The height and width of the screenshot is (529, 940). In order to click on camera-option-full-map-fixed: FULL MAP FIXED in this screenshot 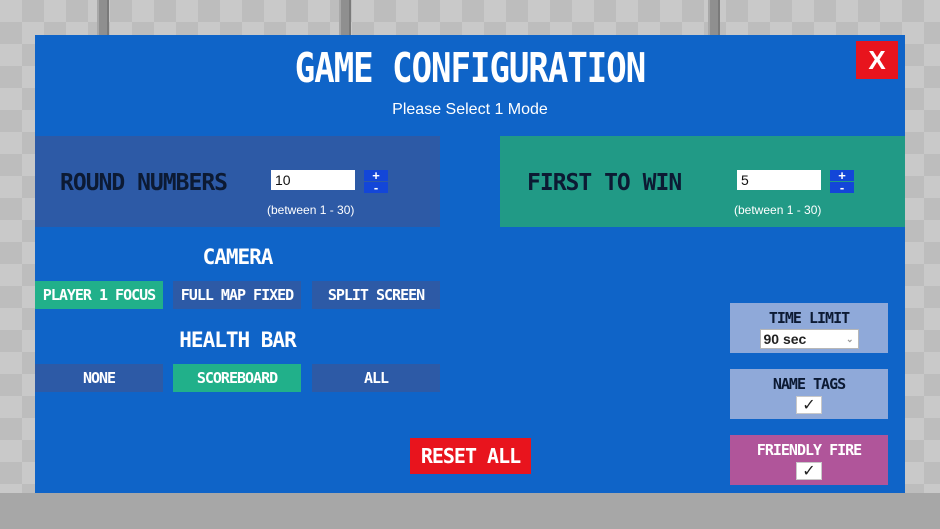, I will do `click(237, 295)`.